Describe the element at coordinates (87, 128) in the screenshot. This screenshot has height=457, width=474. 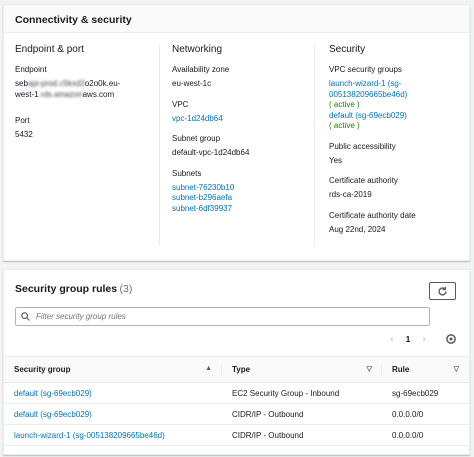
I see `port-field: Port 5432` at that location.